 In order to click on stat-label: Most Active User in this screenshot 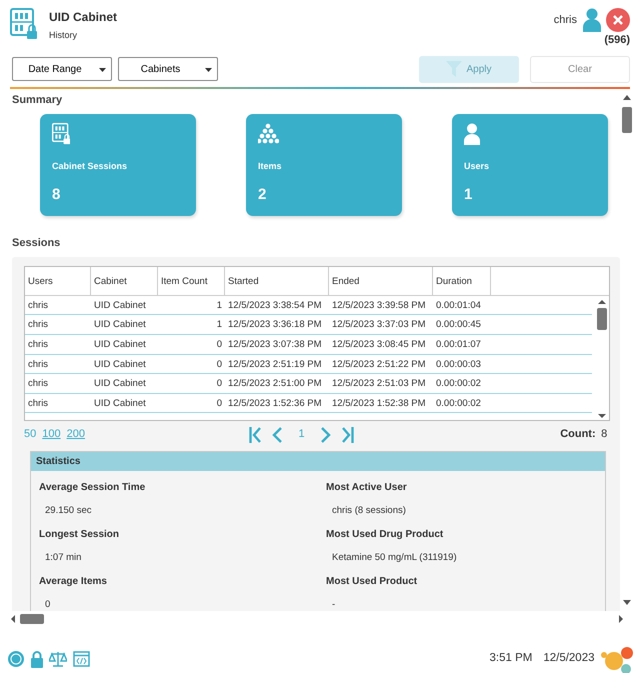, I will do `click(366, 487)`.